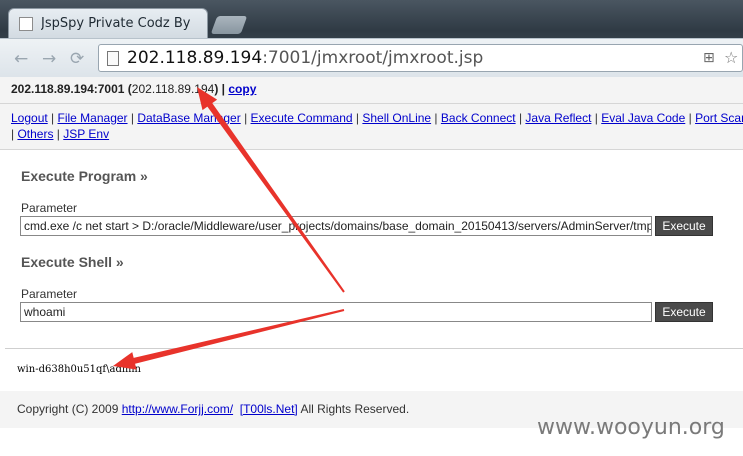 The image size is (743, 456). I want to click on info-close-sep: ) |, so click(221, 89).